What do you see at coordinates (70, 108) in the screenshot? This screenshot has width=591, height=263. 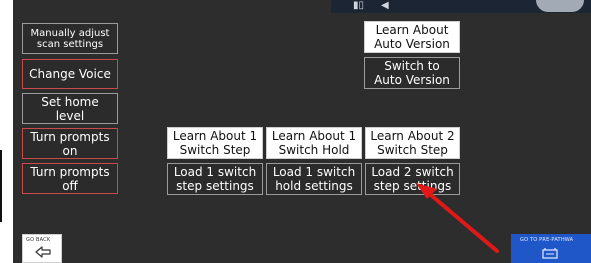 I see `set-home-level-button: Set home level` at bounding box center [70, 108].